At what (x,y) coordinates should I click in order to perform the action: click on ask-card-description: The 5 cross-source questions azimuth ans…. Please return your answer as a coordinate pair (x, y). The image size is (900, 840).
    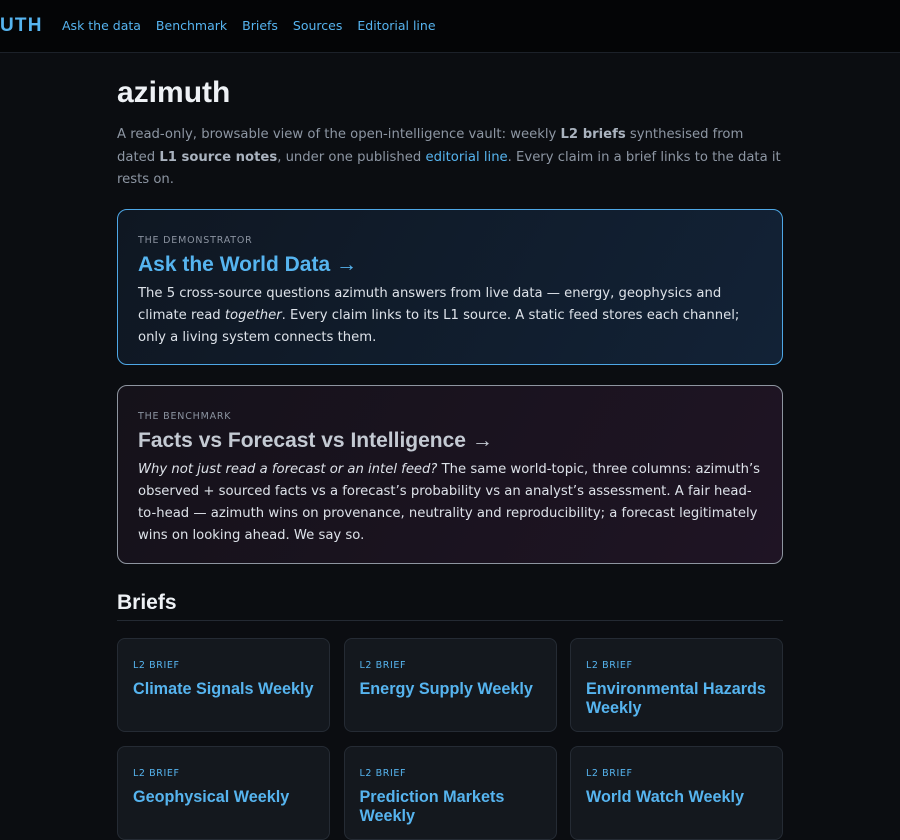
    Looking at the image, I should click on (451, 316).